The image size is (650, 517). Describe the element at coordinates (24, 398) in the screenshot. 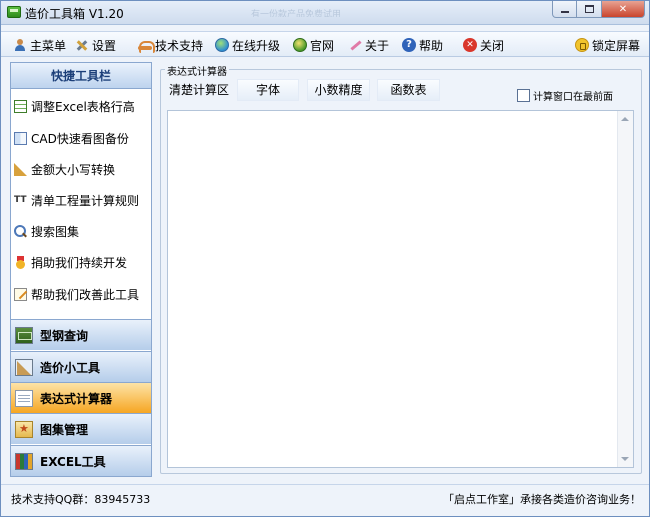

I see `calculator-icon` at that location.